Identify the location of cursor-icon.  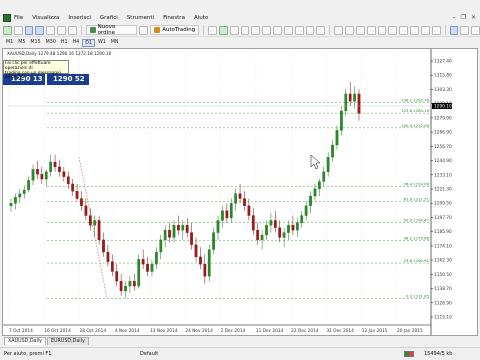
(339, 30).